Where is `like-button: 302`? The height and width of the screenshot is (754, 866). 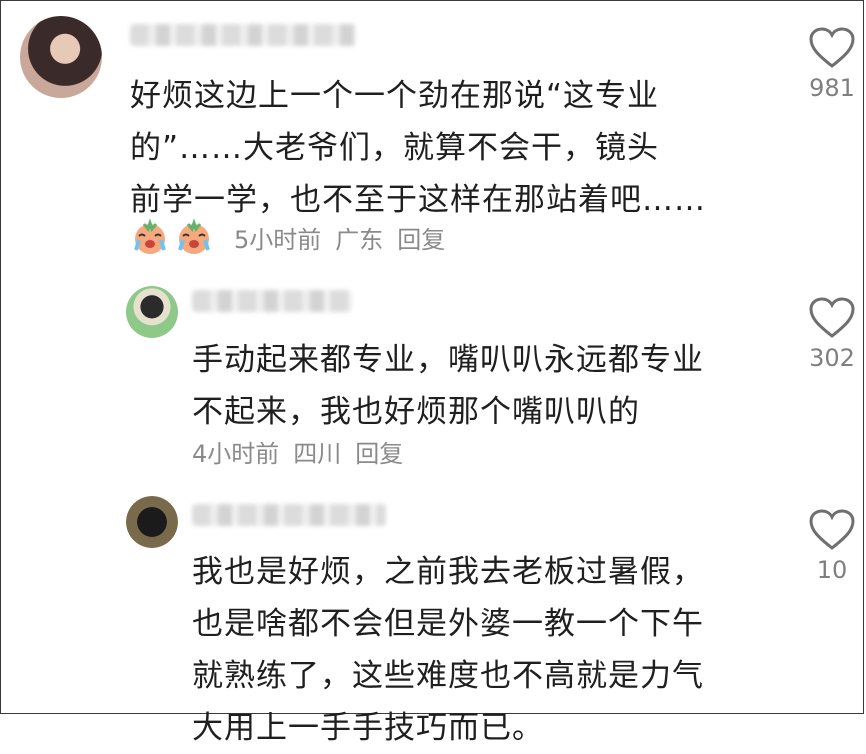 like-button: 302 is located at coordinates (832, 334).